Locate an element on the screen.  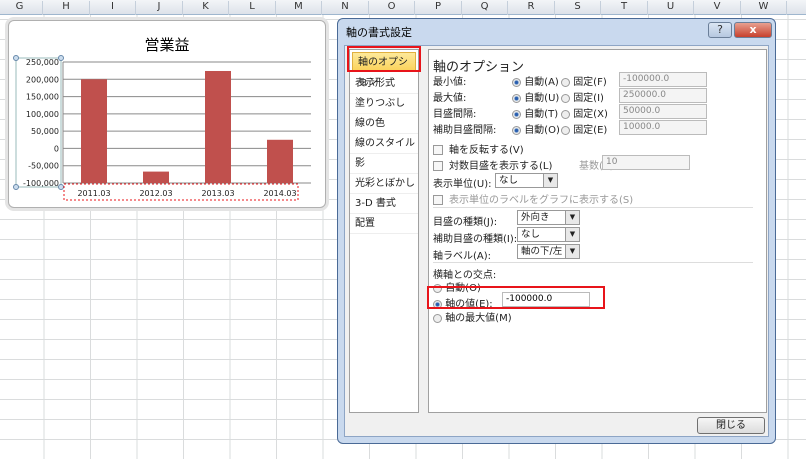
nav-item: 塗りつぶし is located at coordinates (384, 104).